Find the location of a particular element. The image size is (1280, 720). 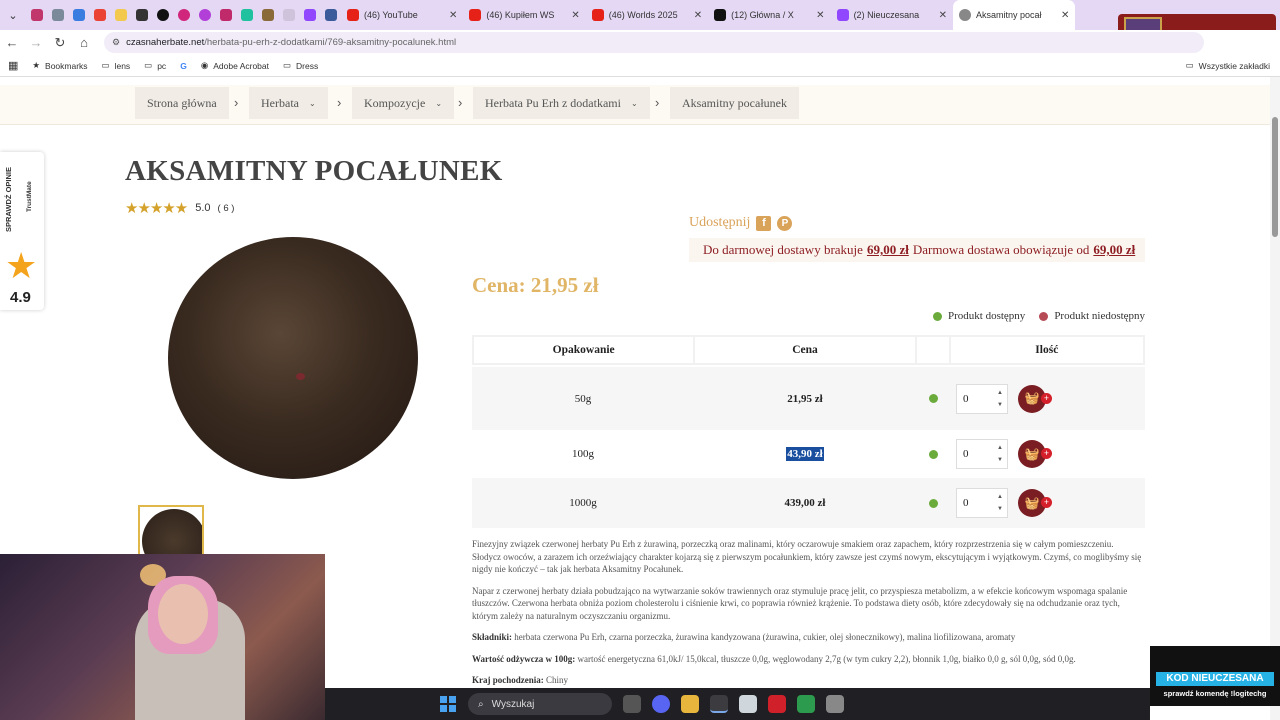

browser-tab: (2) Nieuczesana ✕ is located at coordinates (892, 15).